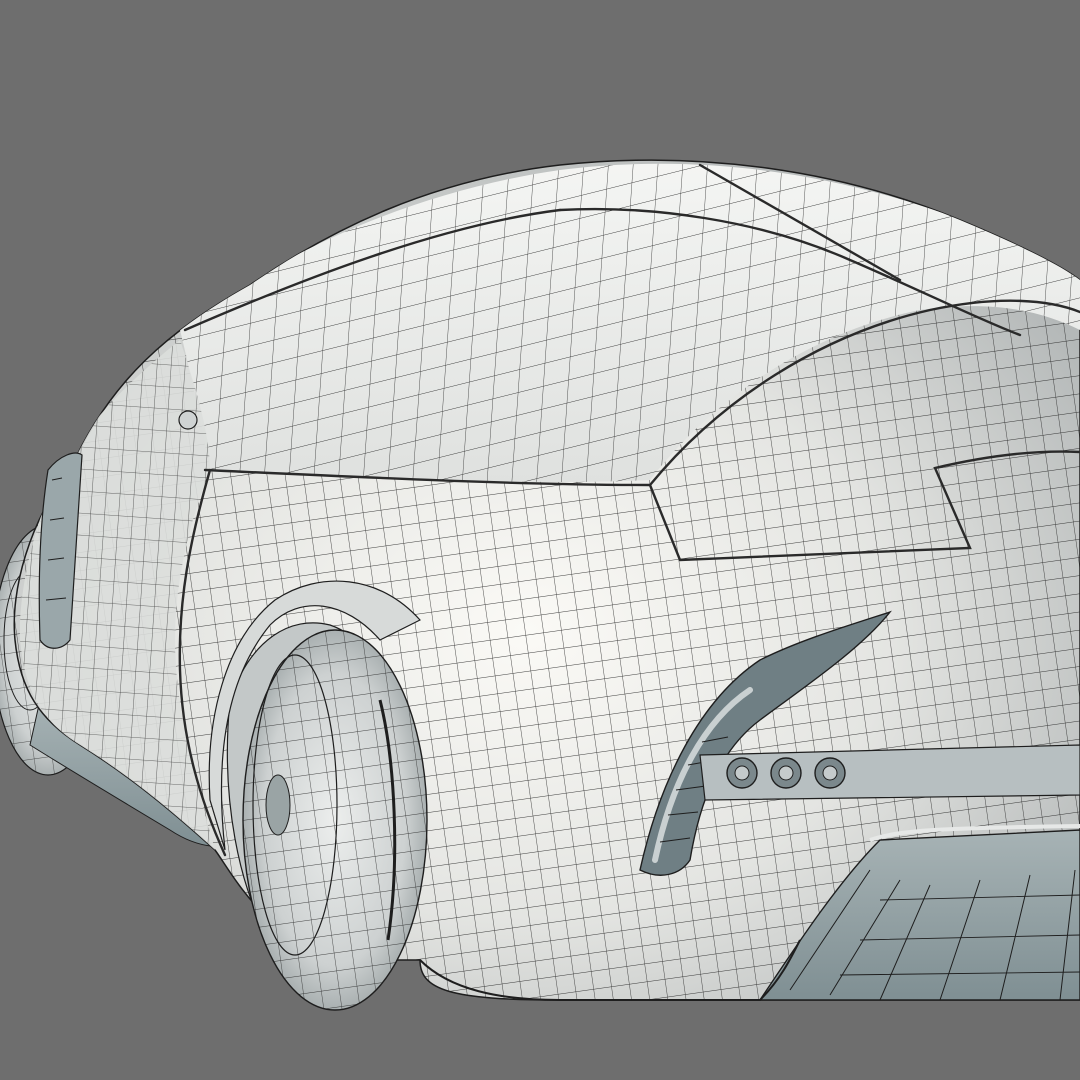 This screenshot has width=1080, height=1080. What do you see at coordinates (188, 420) in the screenshot?
I see `side-badge` at bounding box center [188, 420].